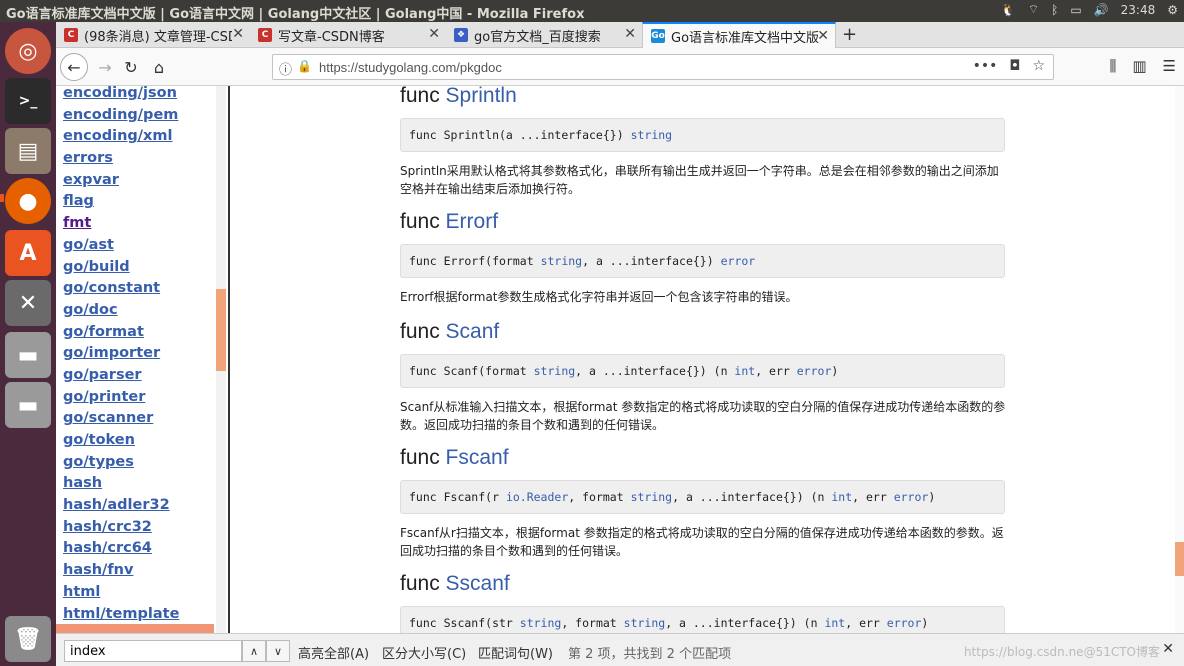 The image size is (1184, 666). Describe the element at coordinates (1112, 66) in the screenshot. I see `library-icon: ⫼` at that location.